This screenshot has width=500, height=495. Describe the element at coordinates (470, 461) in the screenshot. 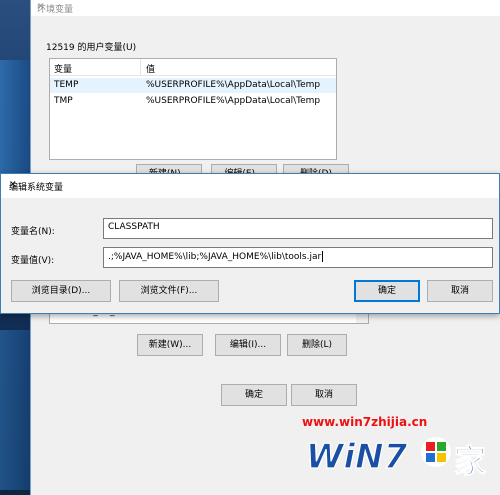

I see `watermark-logo-suffix: 家` at that location.